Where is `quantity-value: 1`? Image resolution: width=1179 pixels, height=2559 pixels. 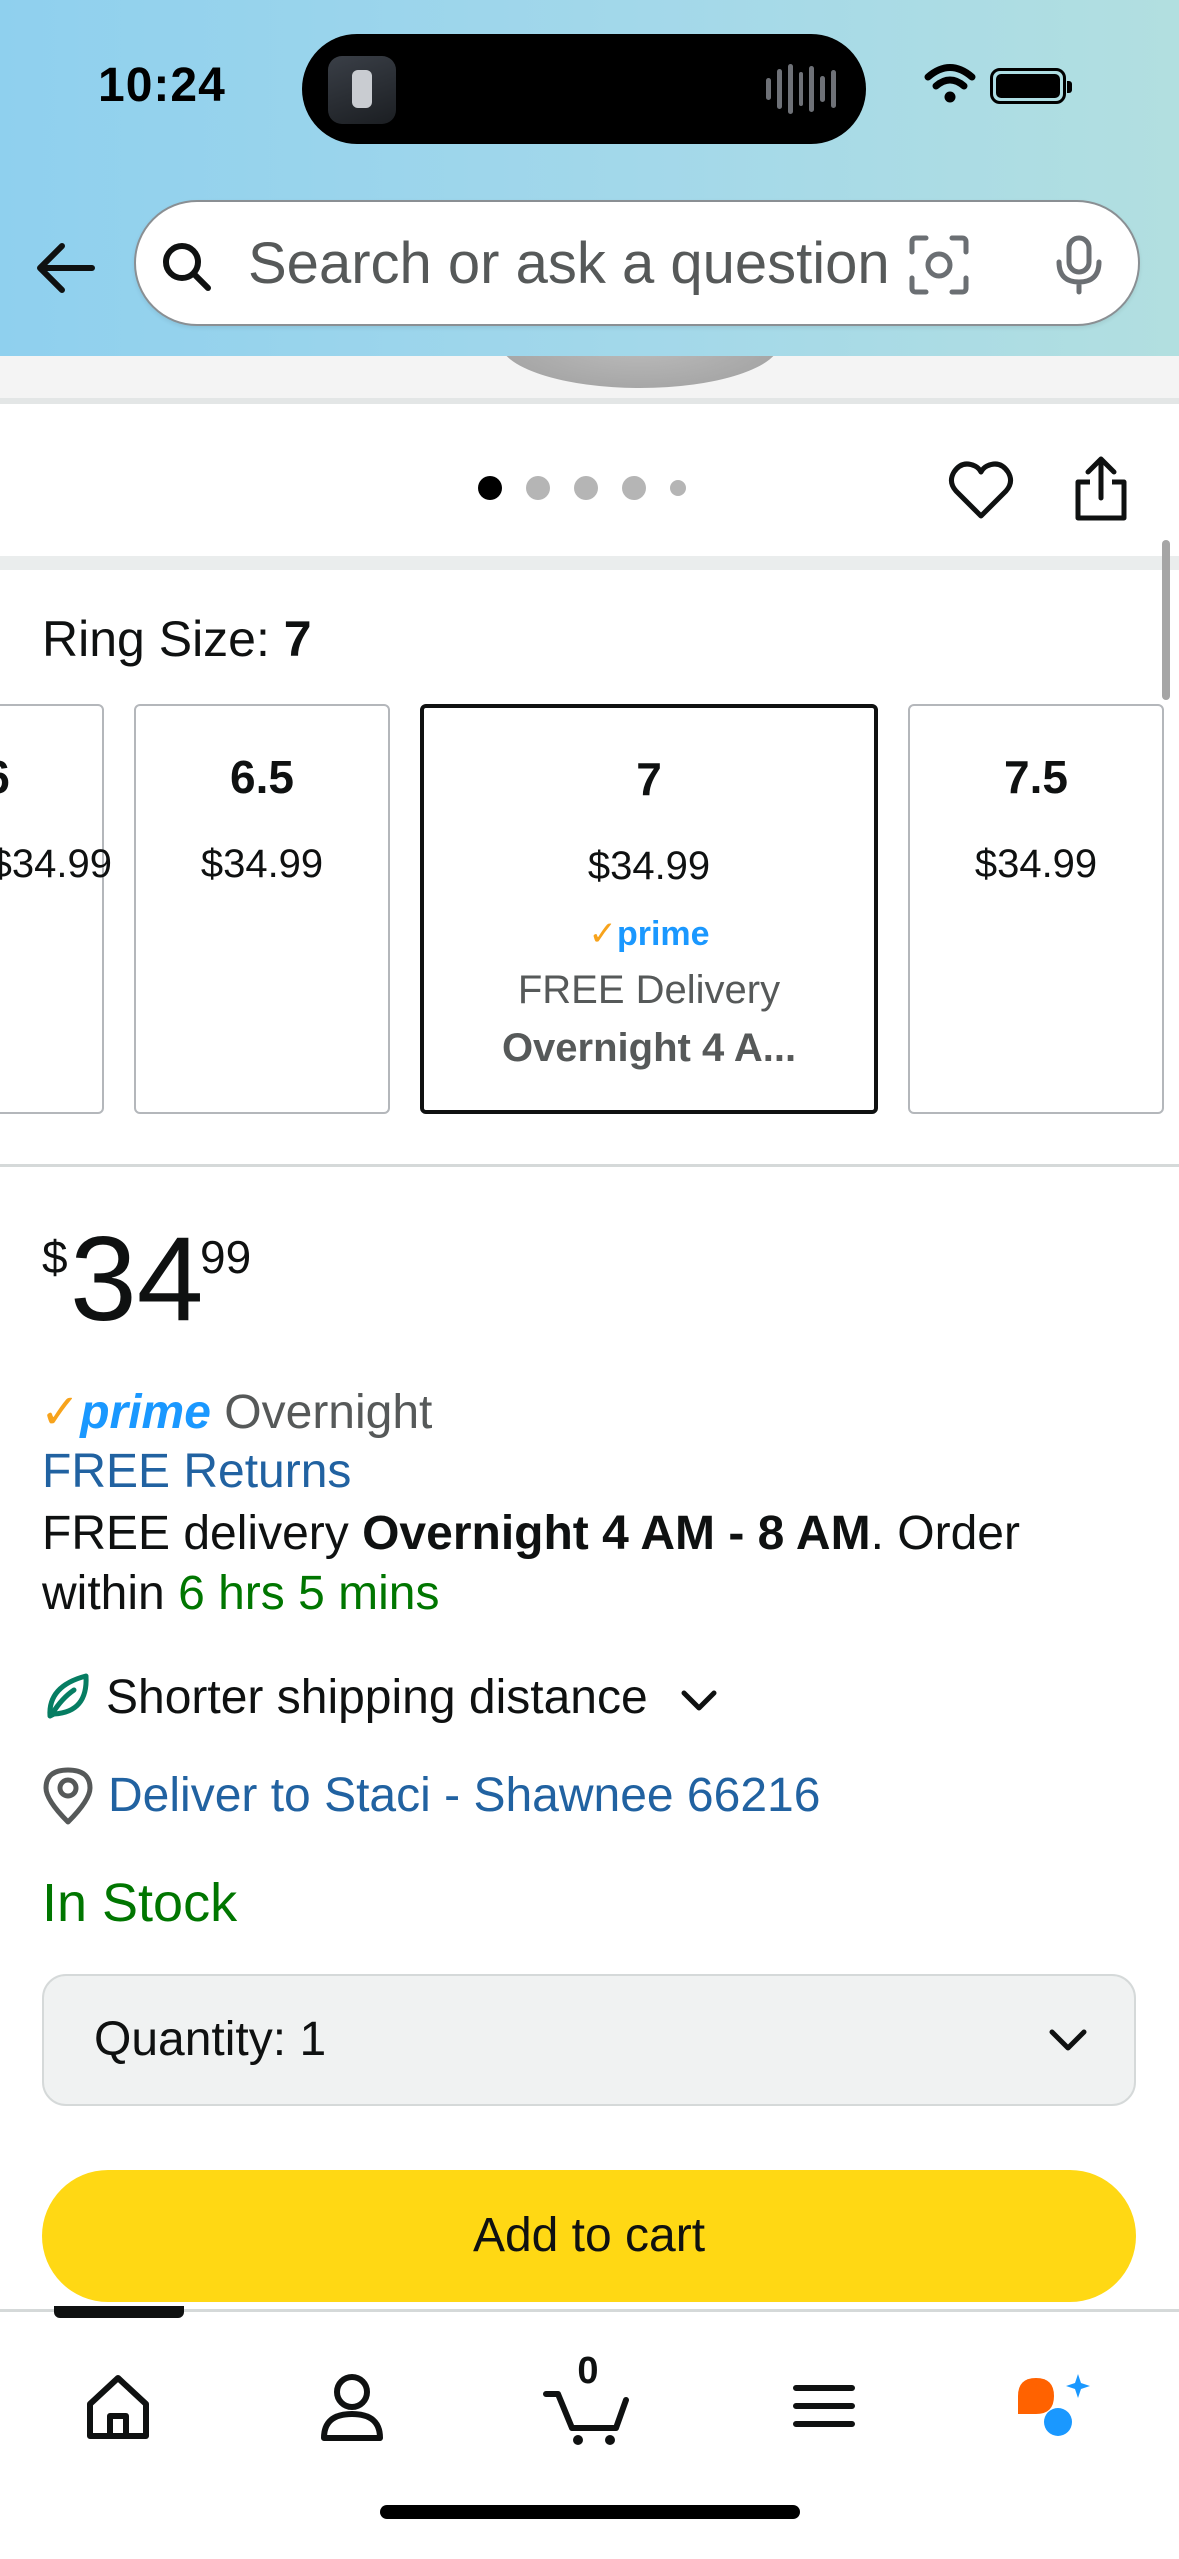 quantity-value: 1 is located at coordinates (313, 2039).